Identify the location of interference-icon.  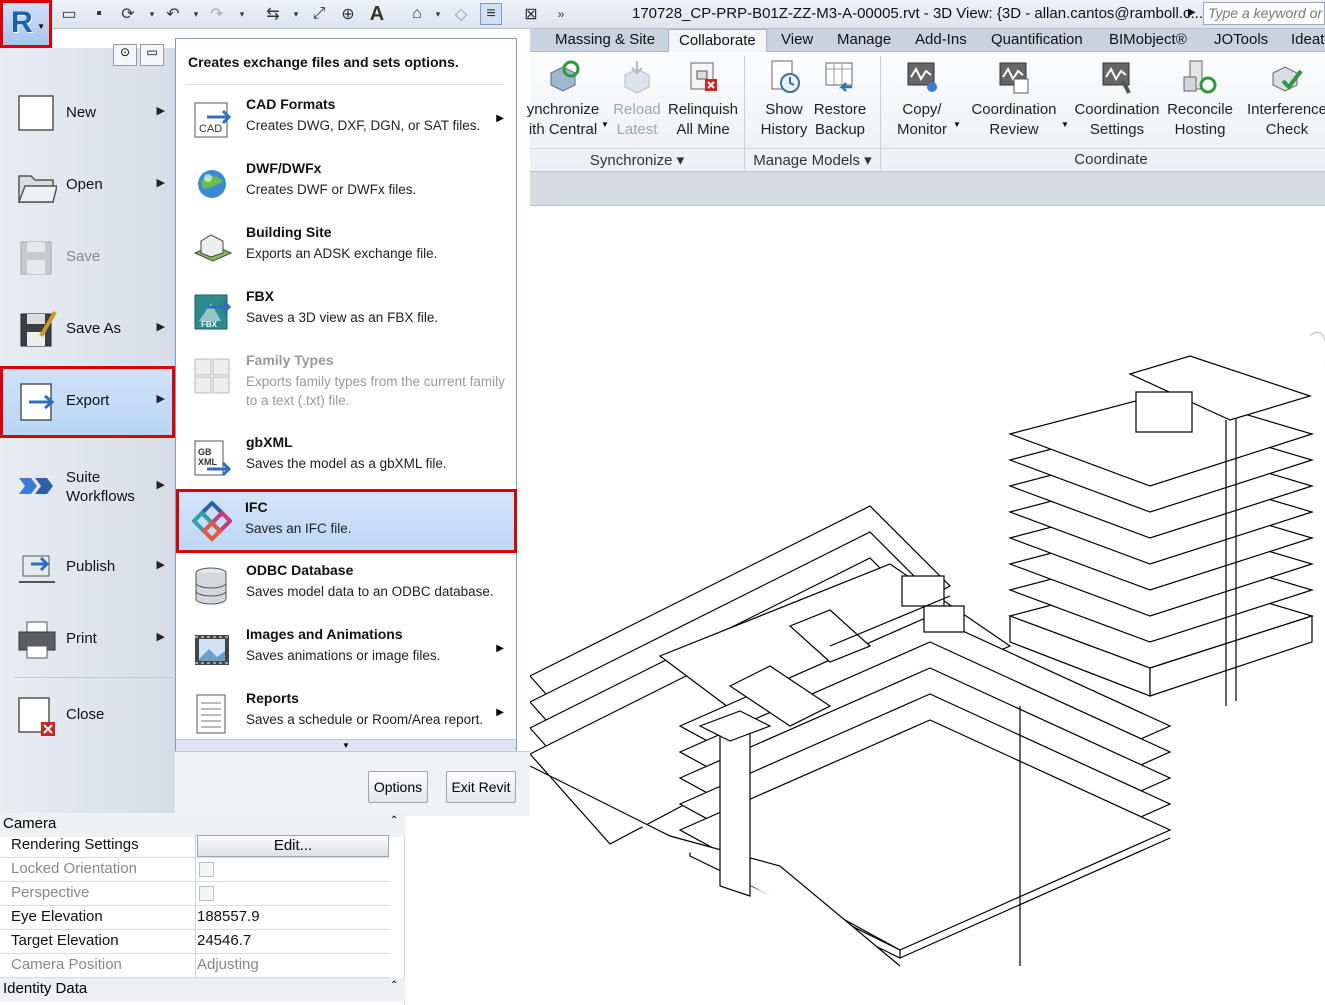
(1287, 77).